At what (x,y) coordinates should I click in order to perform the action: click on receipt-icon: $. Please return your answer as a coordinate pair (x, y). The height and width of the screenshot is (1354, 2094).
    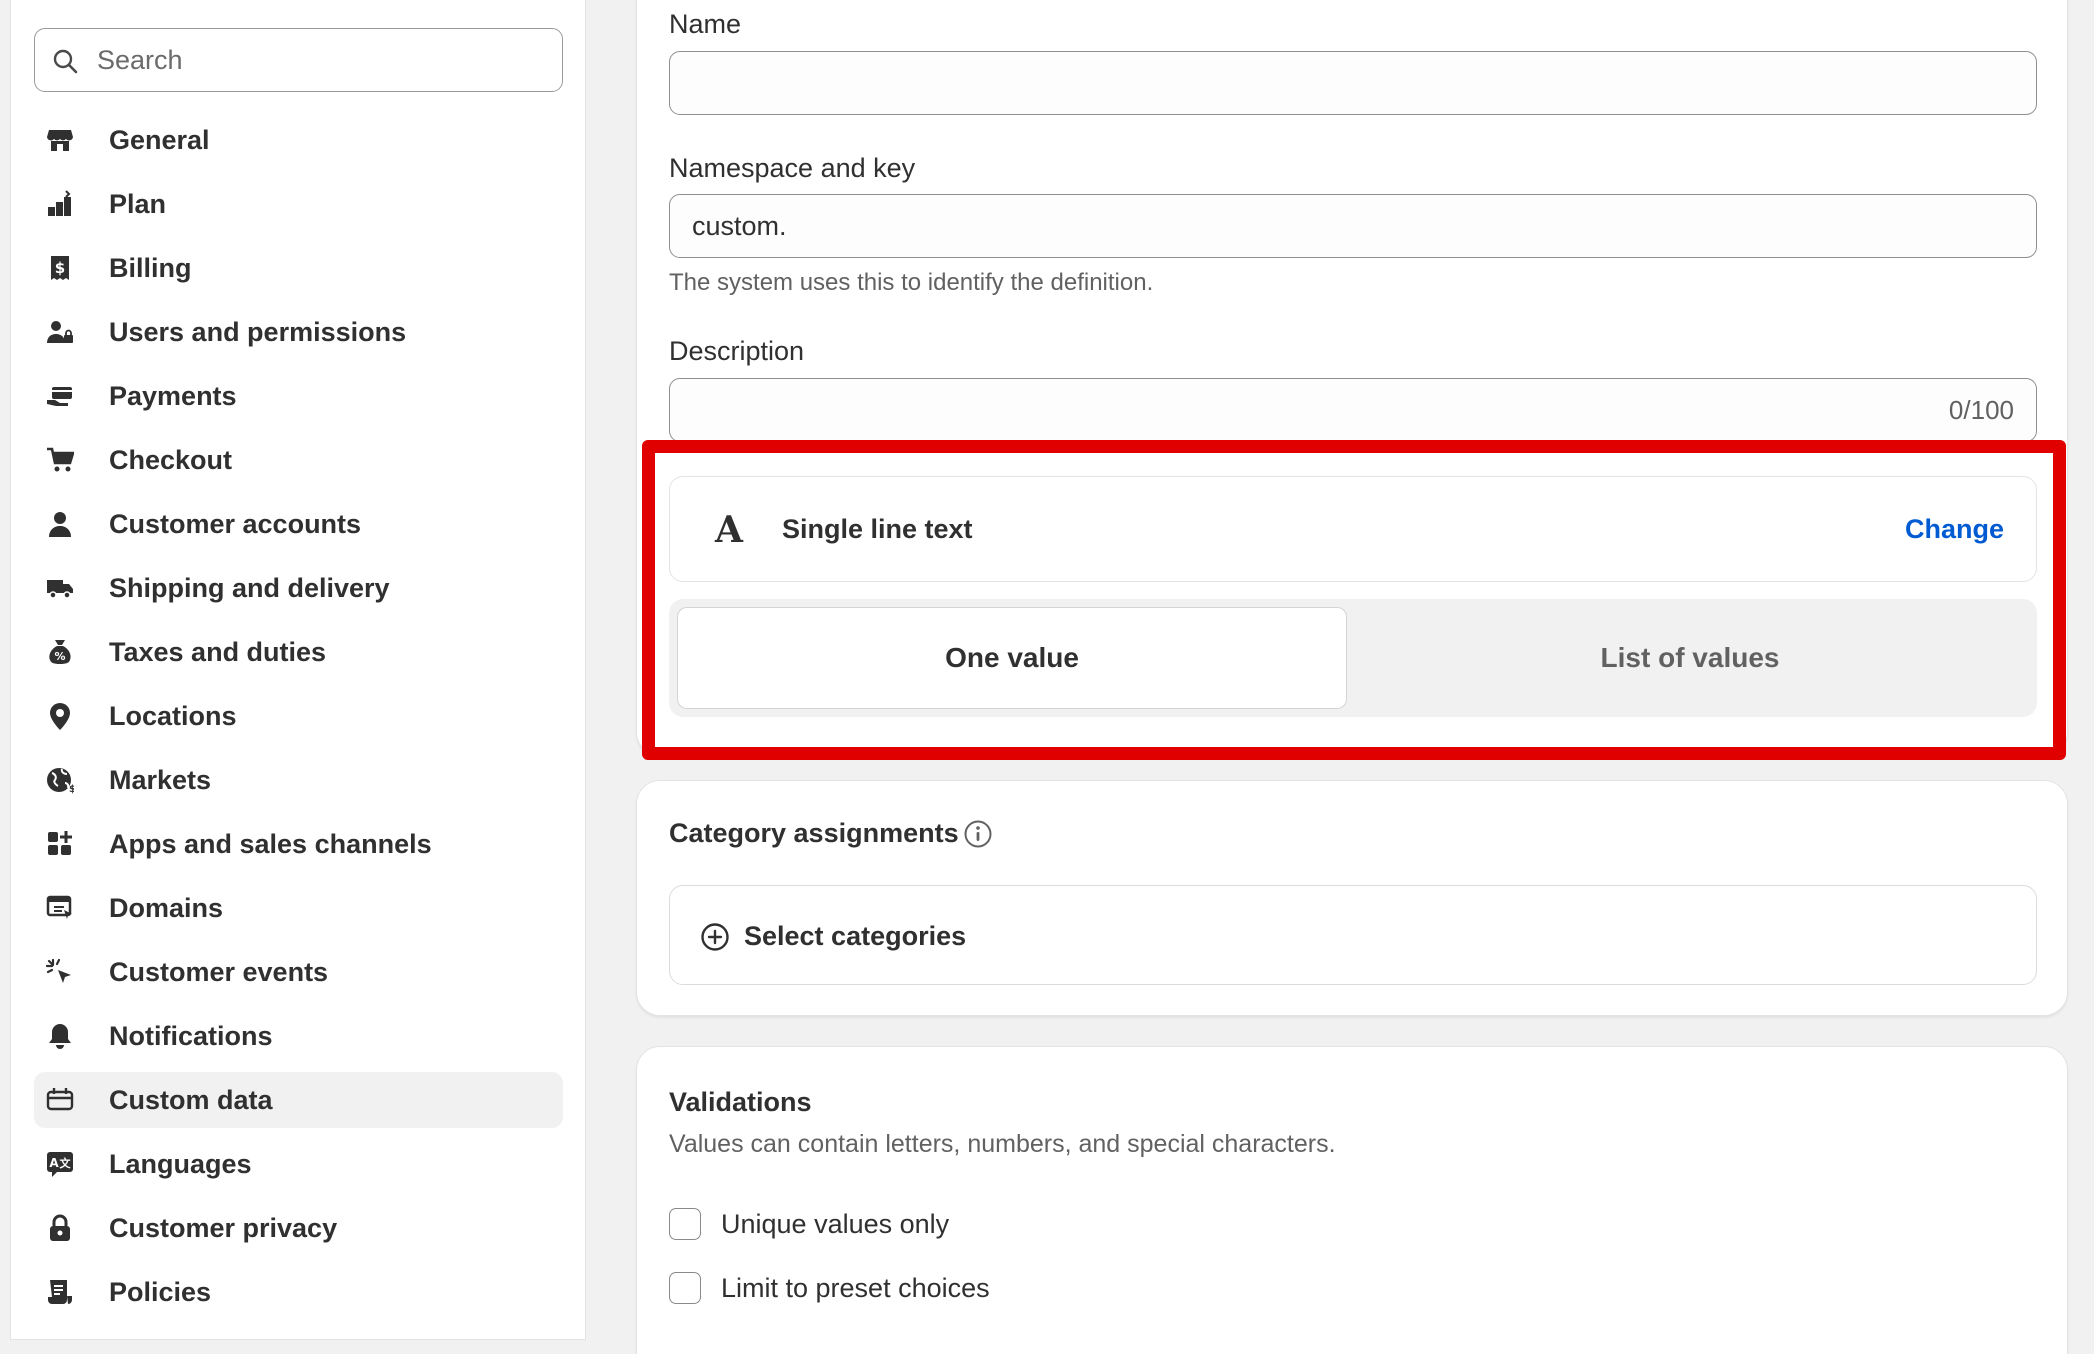
    Looking at the image, I should click on (60, 268).